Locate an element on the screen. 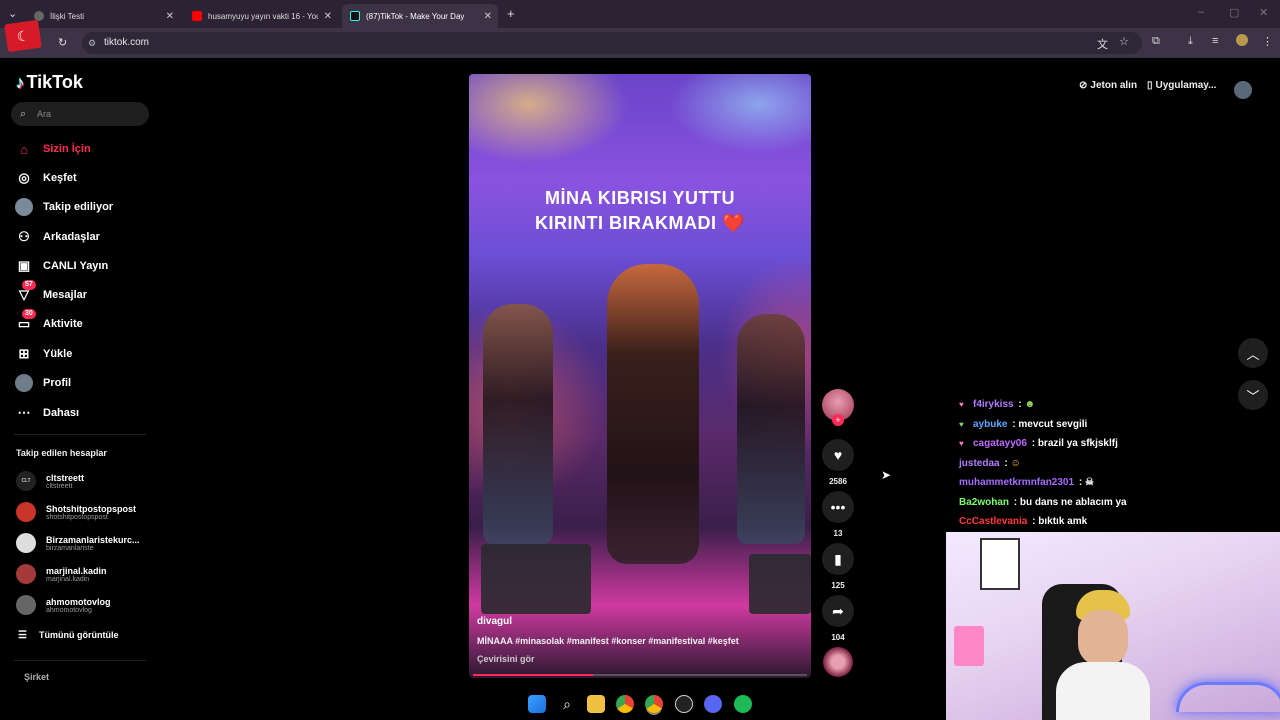  nav-more: ⋯ Dahası is located at coordinates (47, 413).